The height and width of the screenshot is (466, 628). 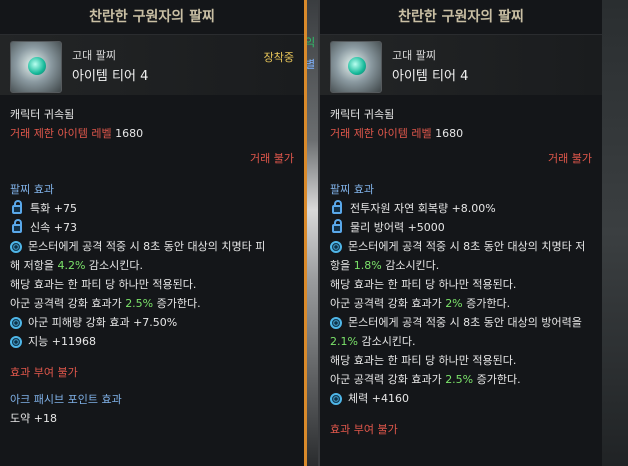 What do you see at coordinates (103, 322) in the screenshot?
I see `effect-text: 아군 피해량 강화 효과 +7.50%` at bounding box center [103, 322].